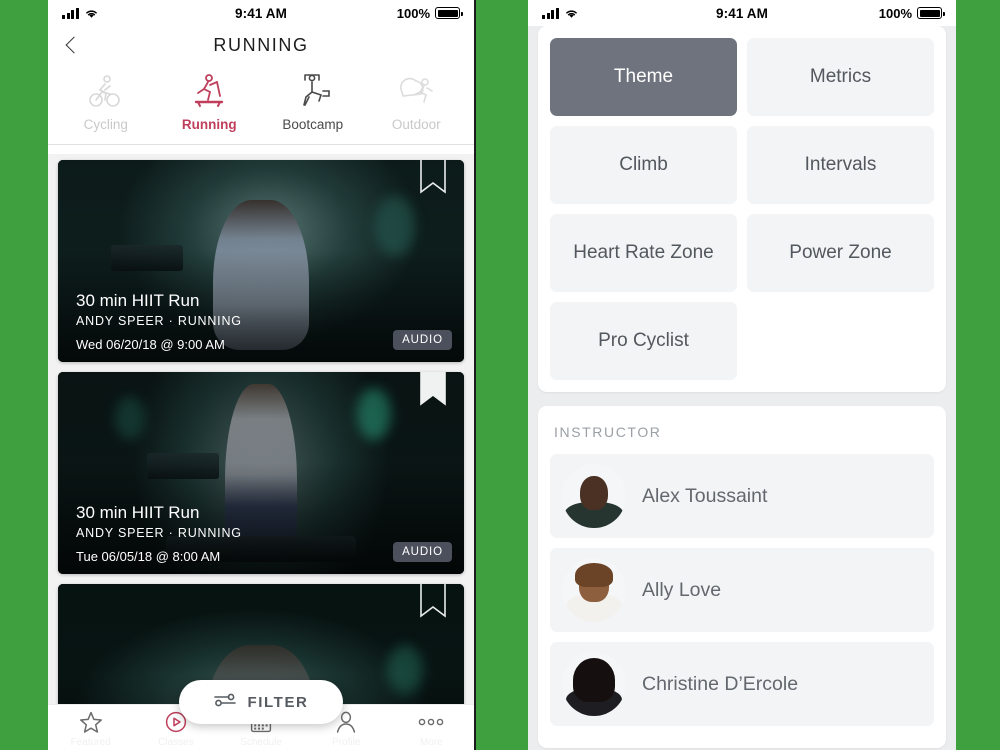 The image size is (1000, 750). I want to click on chip-intervals: Intervals, so click(840, 165).